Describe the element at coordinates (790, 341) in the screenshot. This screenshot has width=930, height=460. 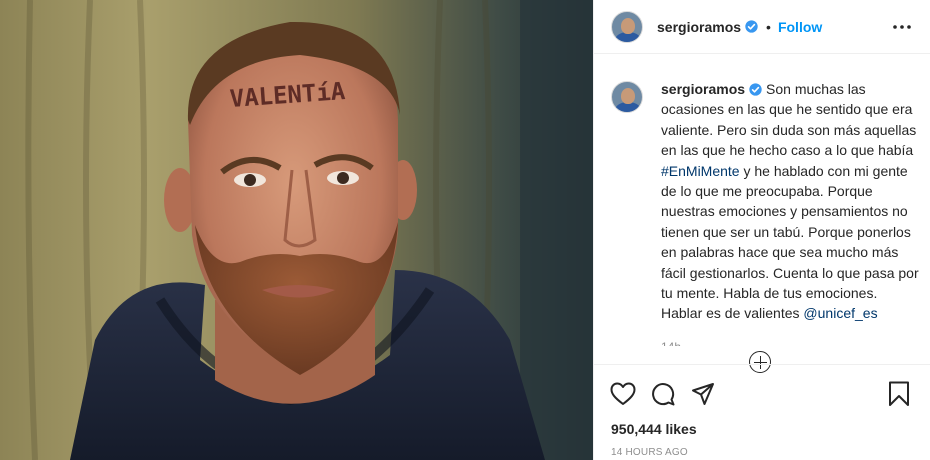
I see `caption-timestamp: 14h` at that location.